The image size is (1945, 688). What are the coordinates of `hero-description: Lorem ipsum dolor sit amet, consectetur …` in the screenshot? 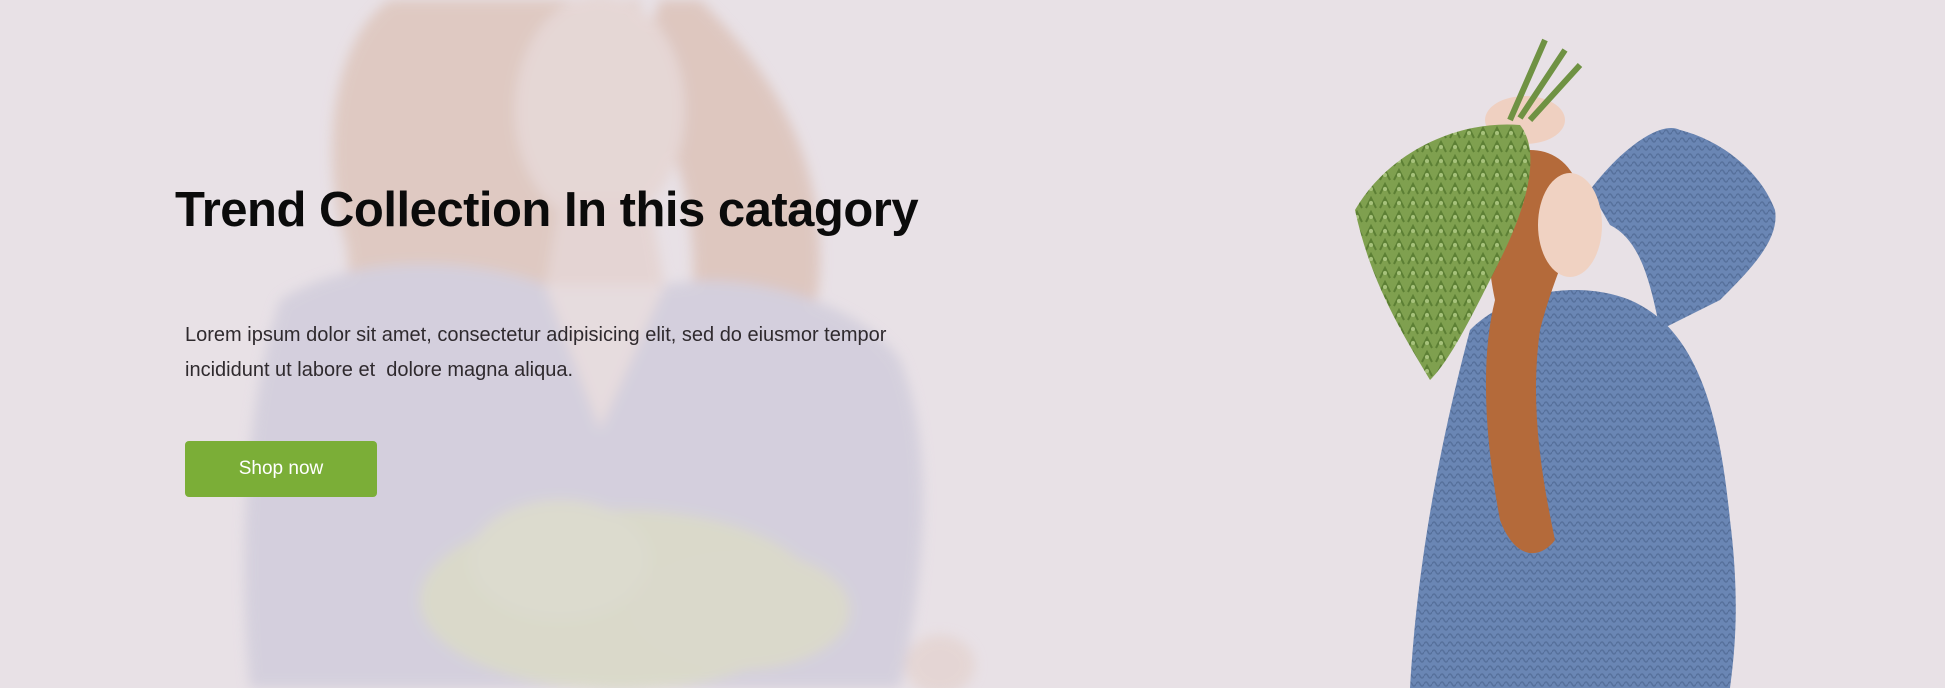 It's located at (536, 352).